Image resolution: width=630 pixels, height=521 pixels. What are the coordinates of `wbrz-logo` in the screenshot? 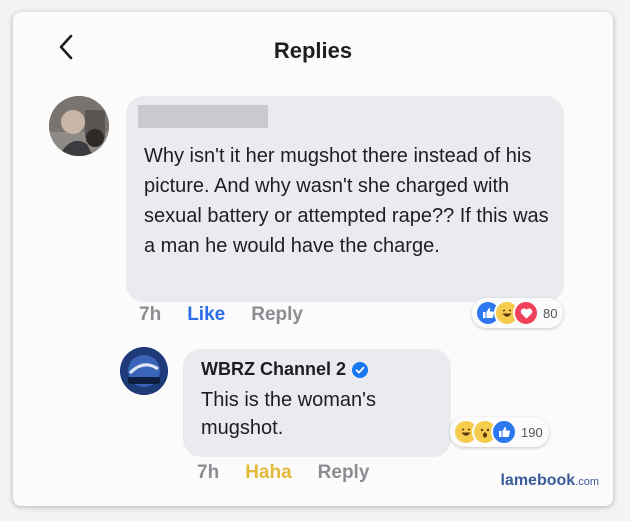 It's located at (144, 371).